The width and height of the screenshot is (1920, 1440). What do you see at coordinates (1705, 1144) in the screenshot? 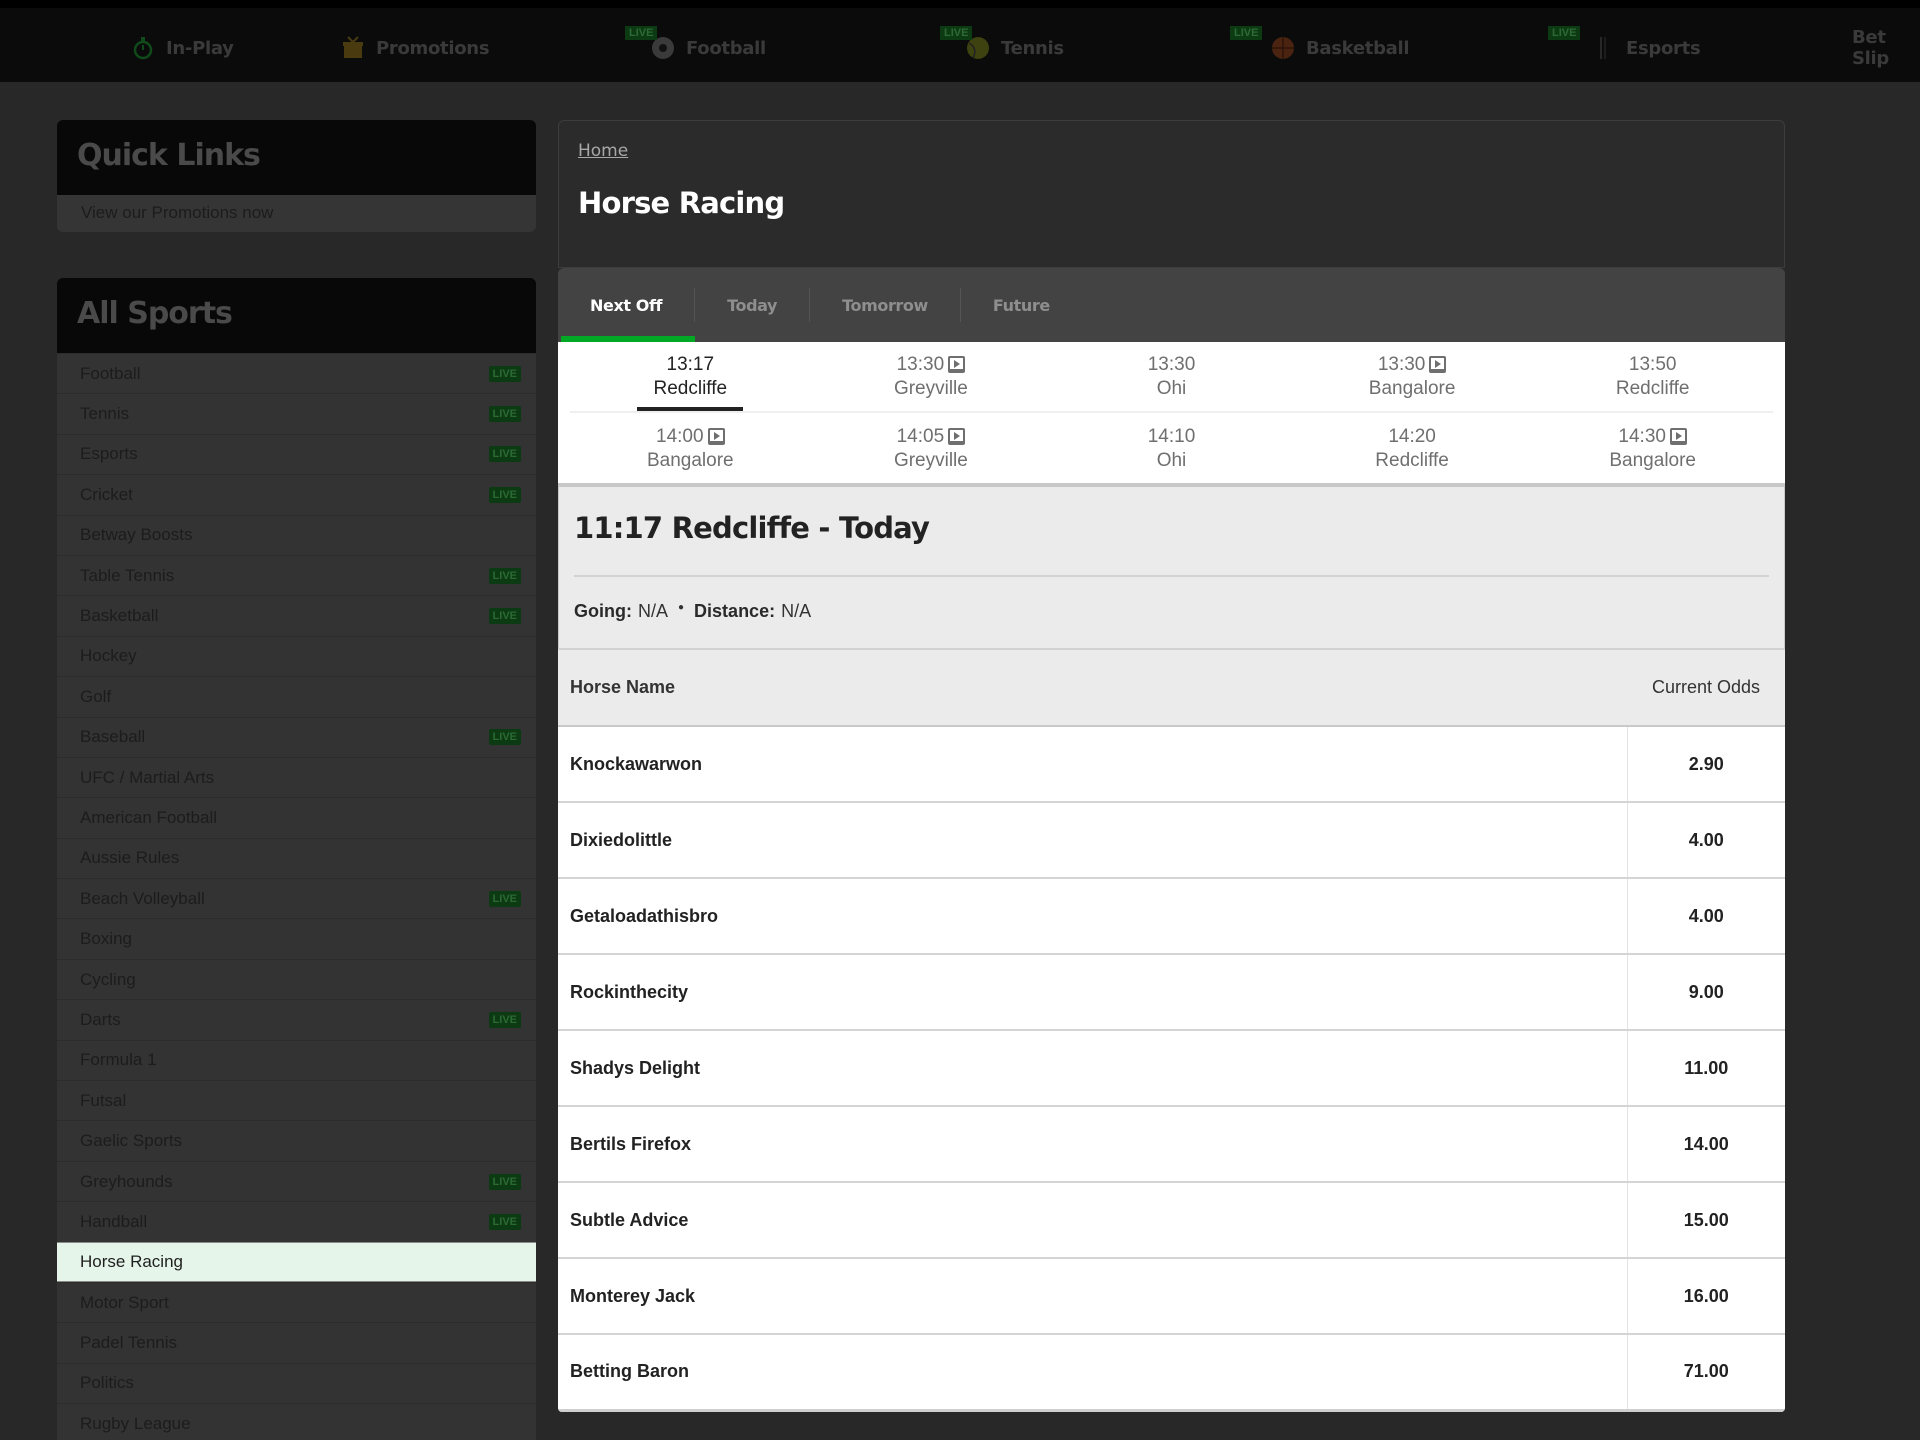
I see `odds-button: 14.00` at bounding box center [1705, 1144].